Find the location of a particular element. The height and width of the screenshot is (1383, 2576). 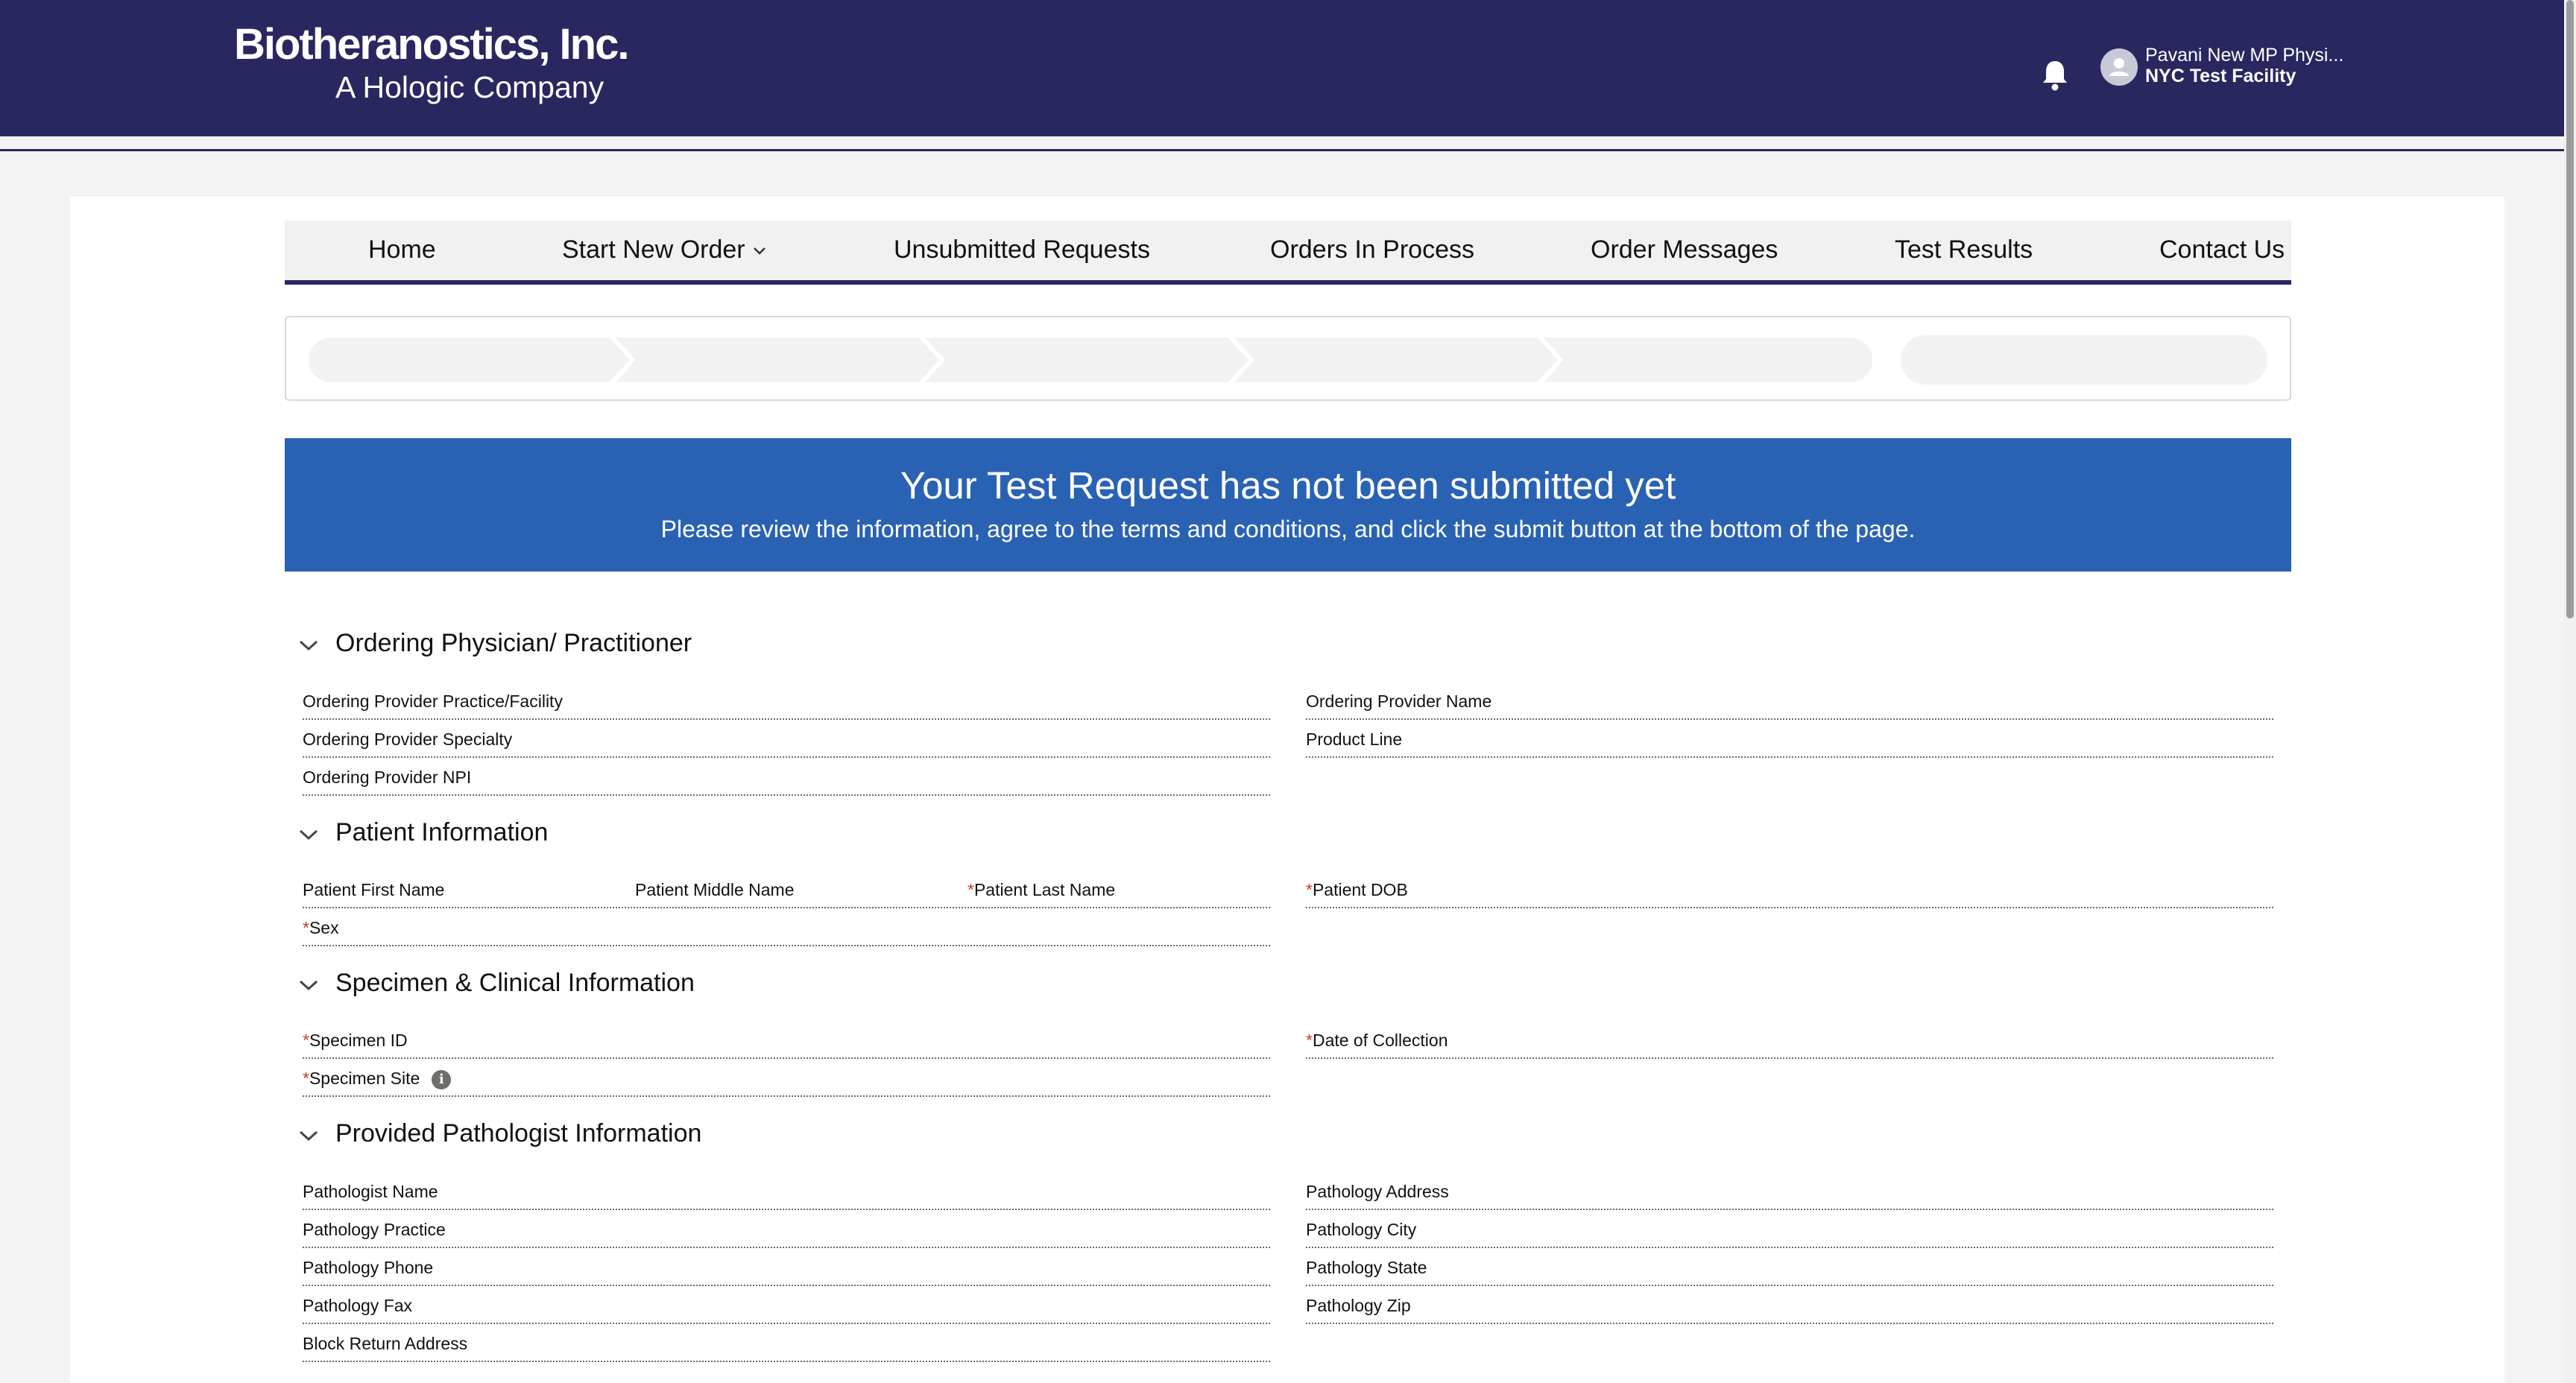

nav-item-label: Start New Order is located at coordinates (653, 249).